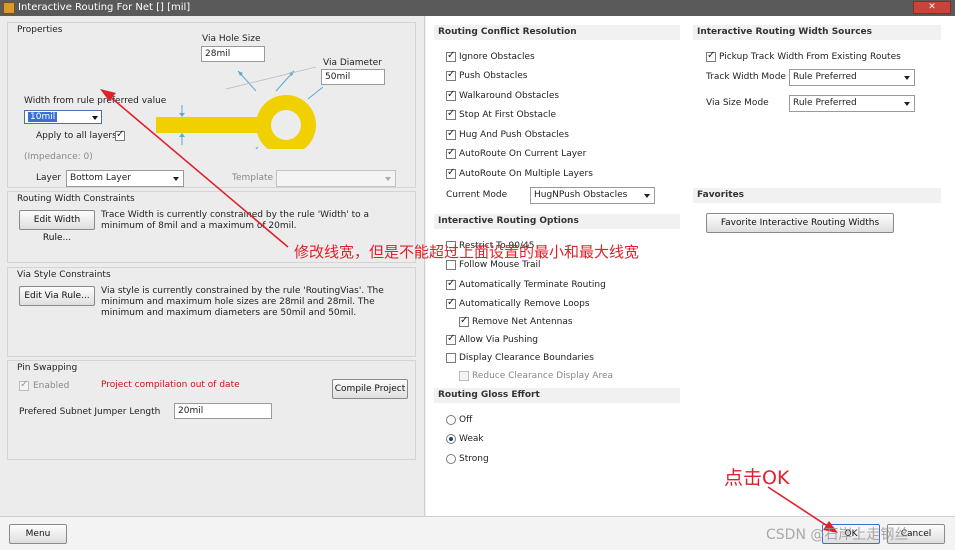 The height and width of the screenshot is (550, 955). I want to click on ok-annotation-note: 点击OK, so click(757, 478).